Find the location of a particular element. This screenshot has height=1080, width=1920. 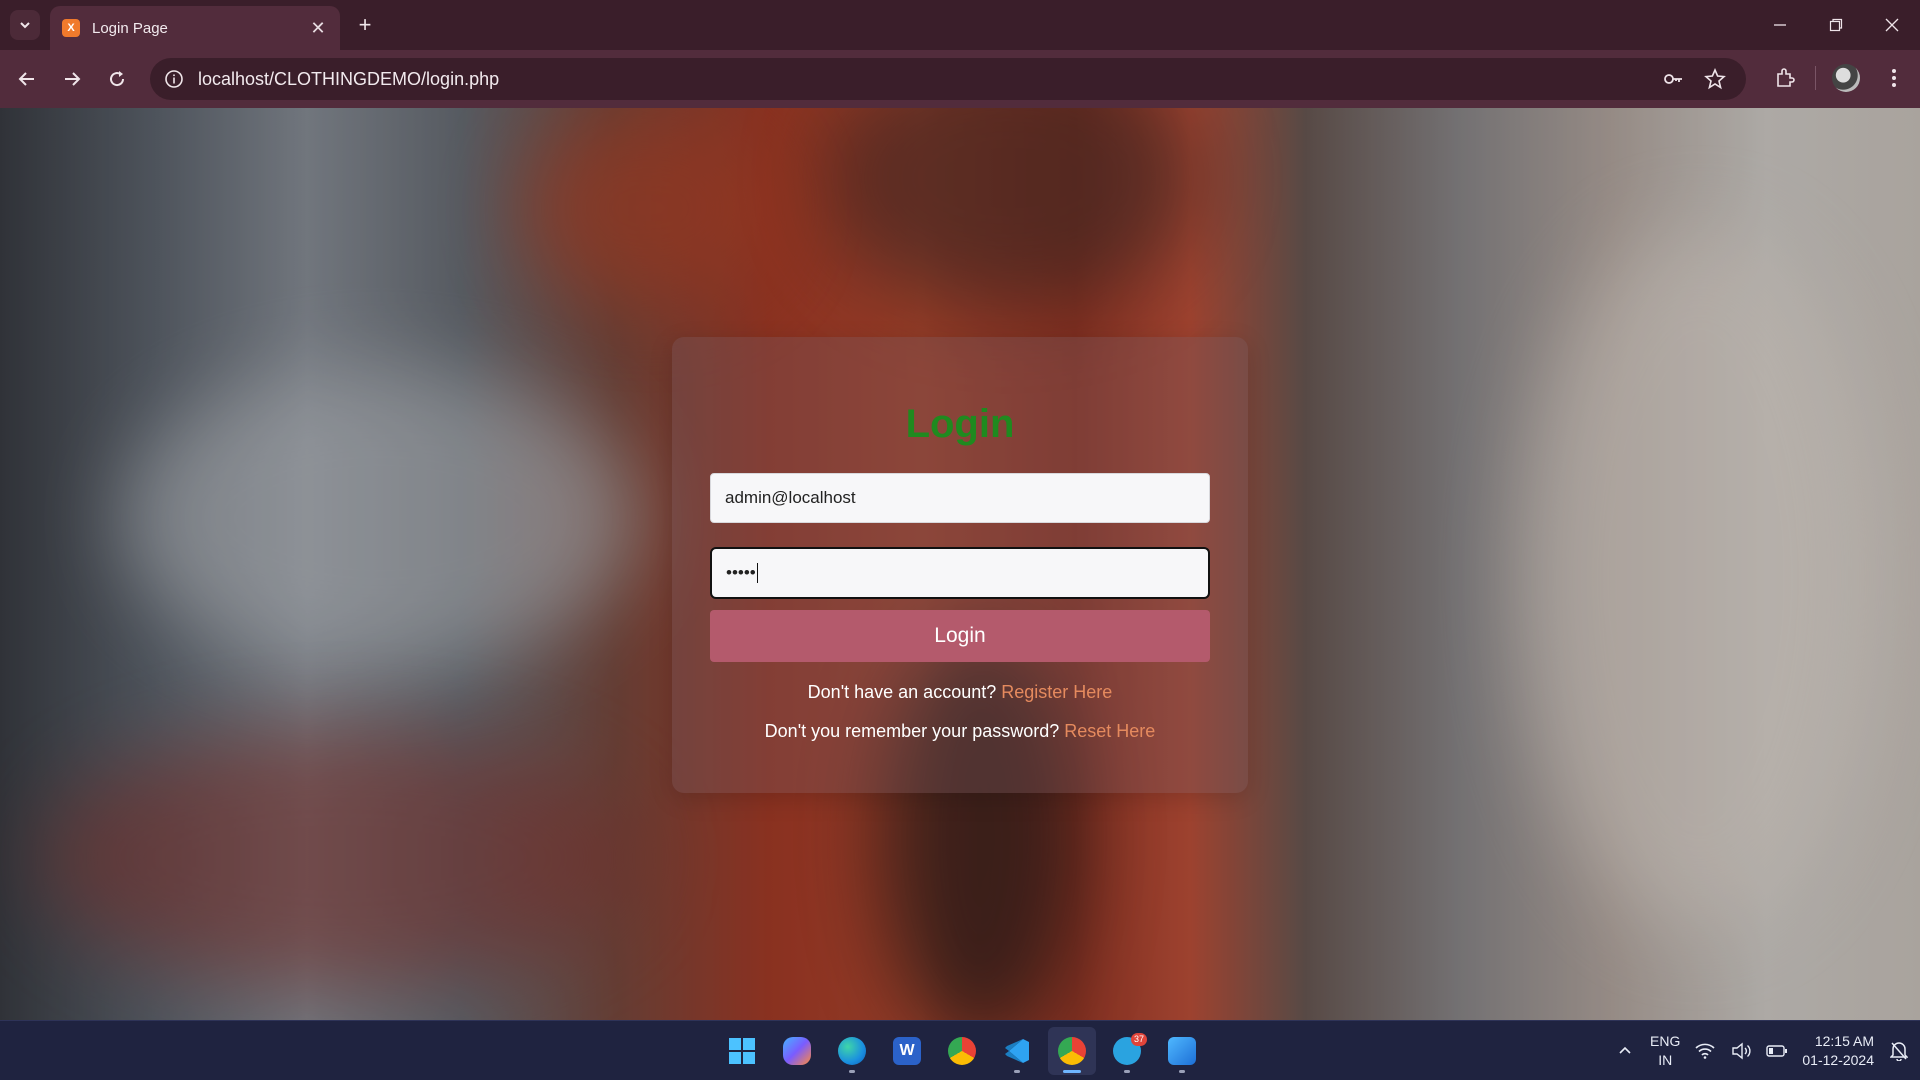

word-button: W is located at coordinates (907, 1051).